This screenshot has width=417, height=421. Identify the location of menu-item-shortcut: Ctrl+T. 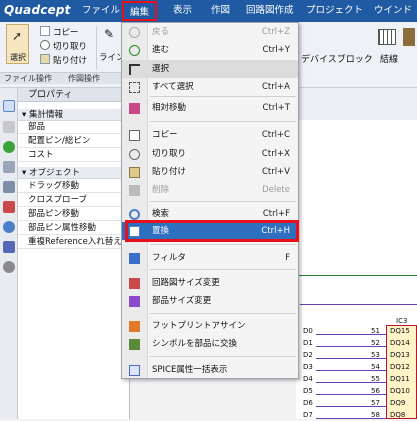
(276, 108).